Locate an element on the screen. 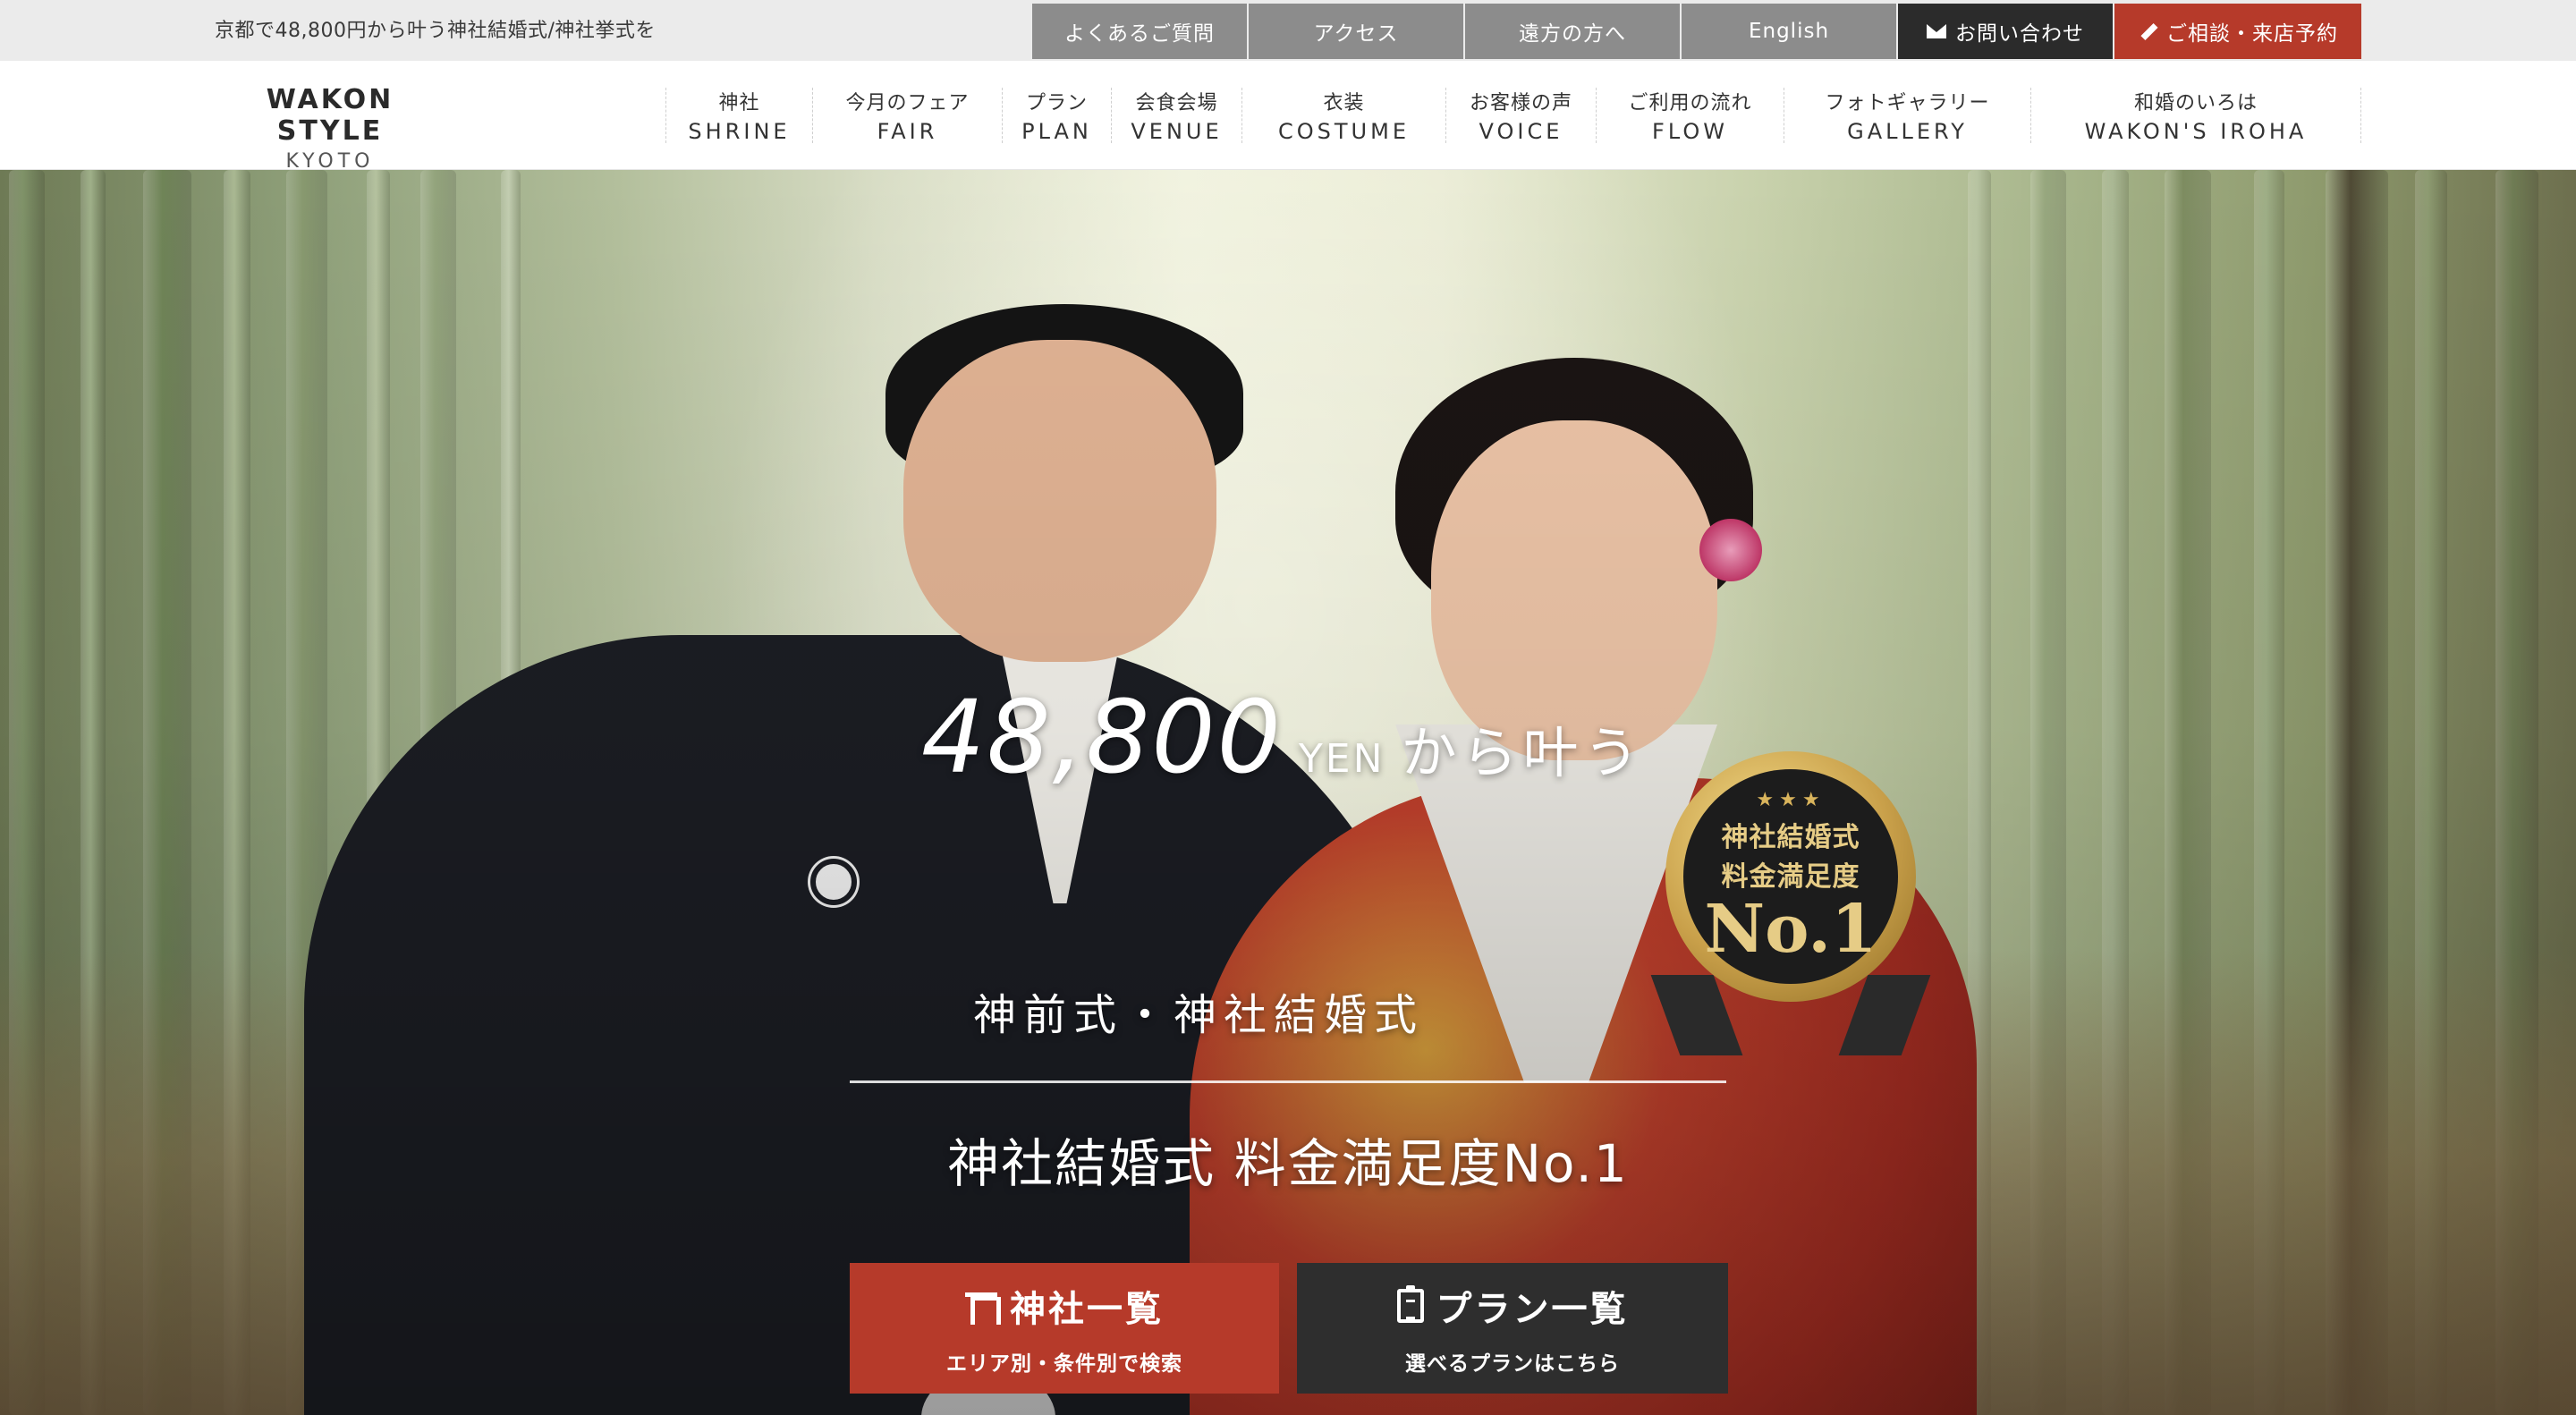 The height and width of the screenshot is (1415, 2576). english-link-label: English is located at coordinates (1789, 32).